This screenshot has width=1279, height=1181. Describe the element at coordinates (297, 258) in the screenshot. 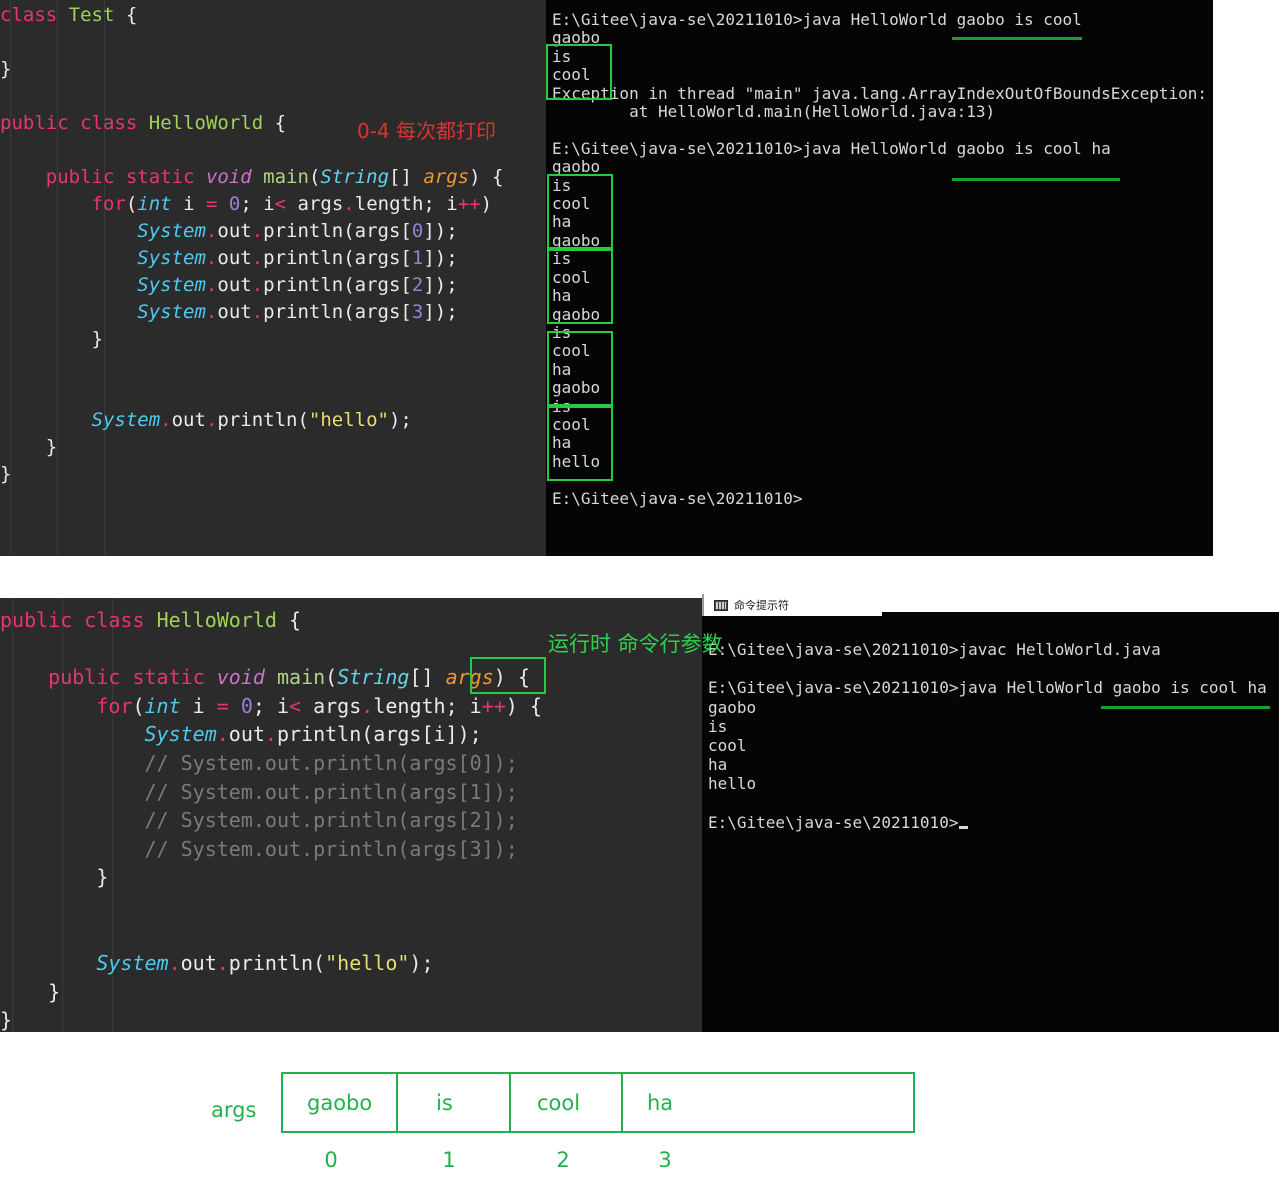

I see `code-line: System.out.println(args[1]);` at that location.